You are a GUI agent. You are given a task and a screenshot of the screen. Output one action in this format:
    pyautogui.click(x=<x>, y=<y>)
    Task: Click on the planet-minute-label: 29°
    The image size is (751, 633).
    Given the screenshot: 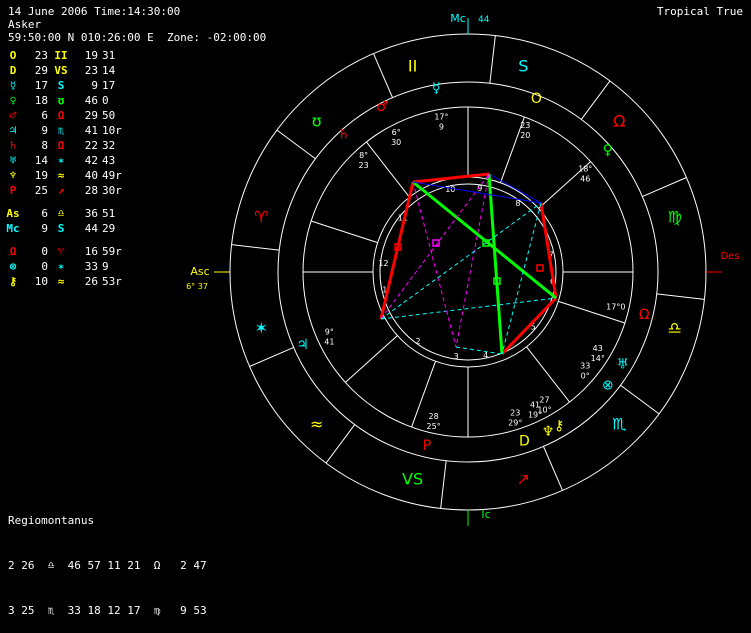 What is the action you would take?
    pyautogui.click(x=515, y=423)
    